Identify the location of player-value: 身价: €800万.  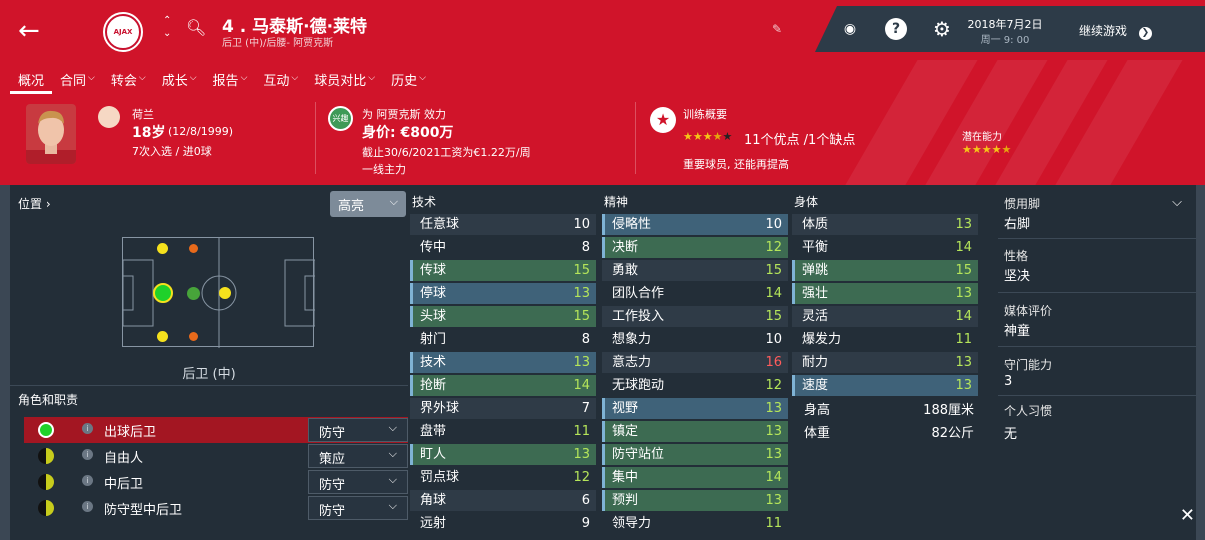
(408, 133).